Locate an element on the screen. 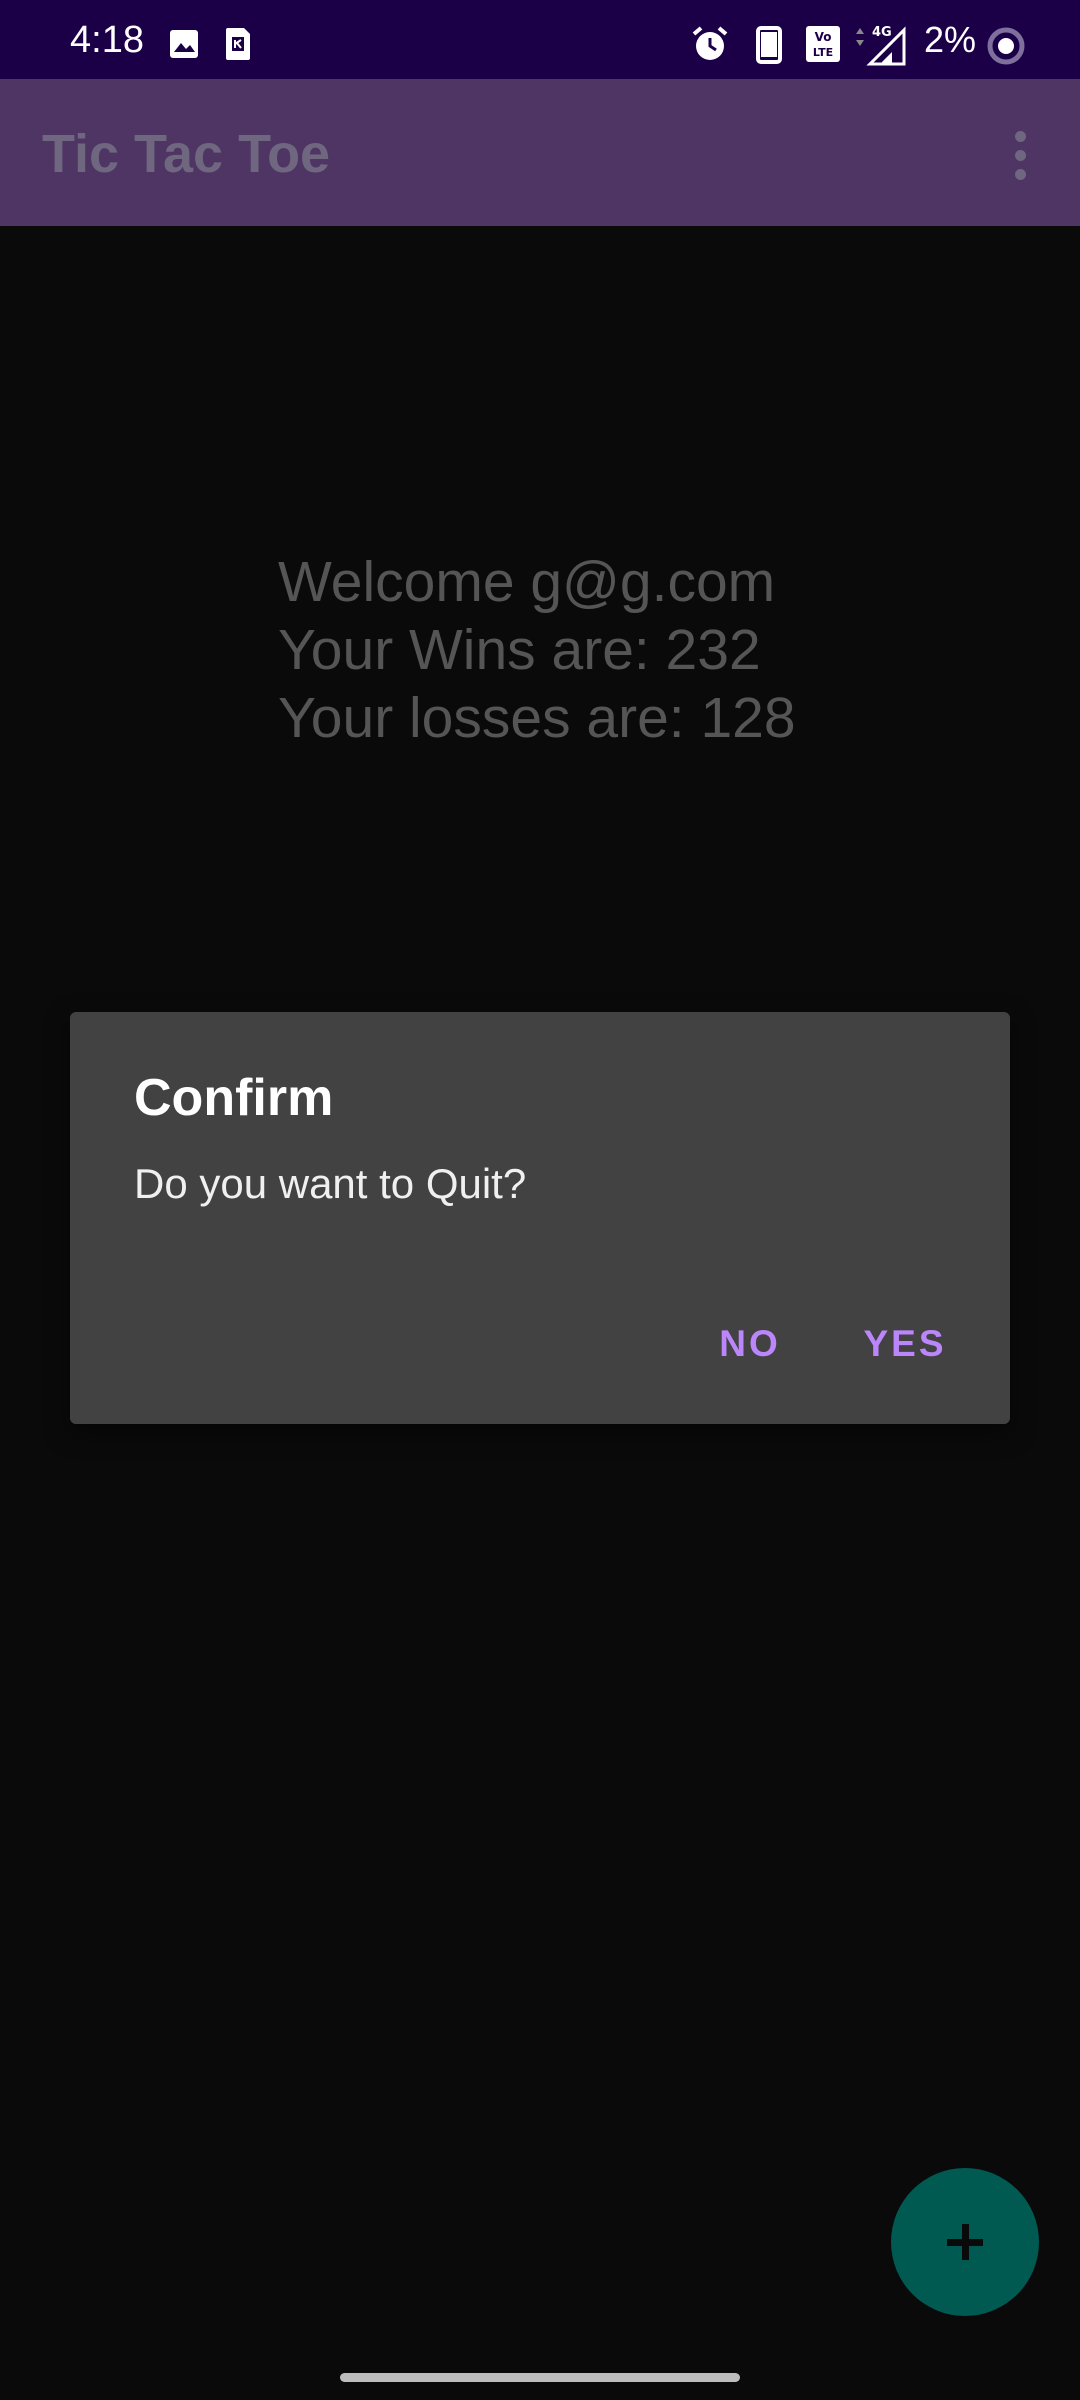  dialog-title: Confirm is located at coordinates (234, 1098).